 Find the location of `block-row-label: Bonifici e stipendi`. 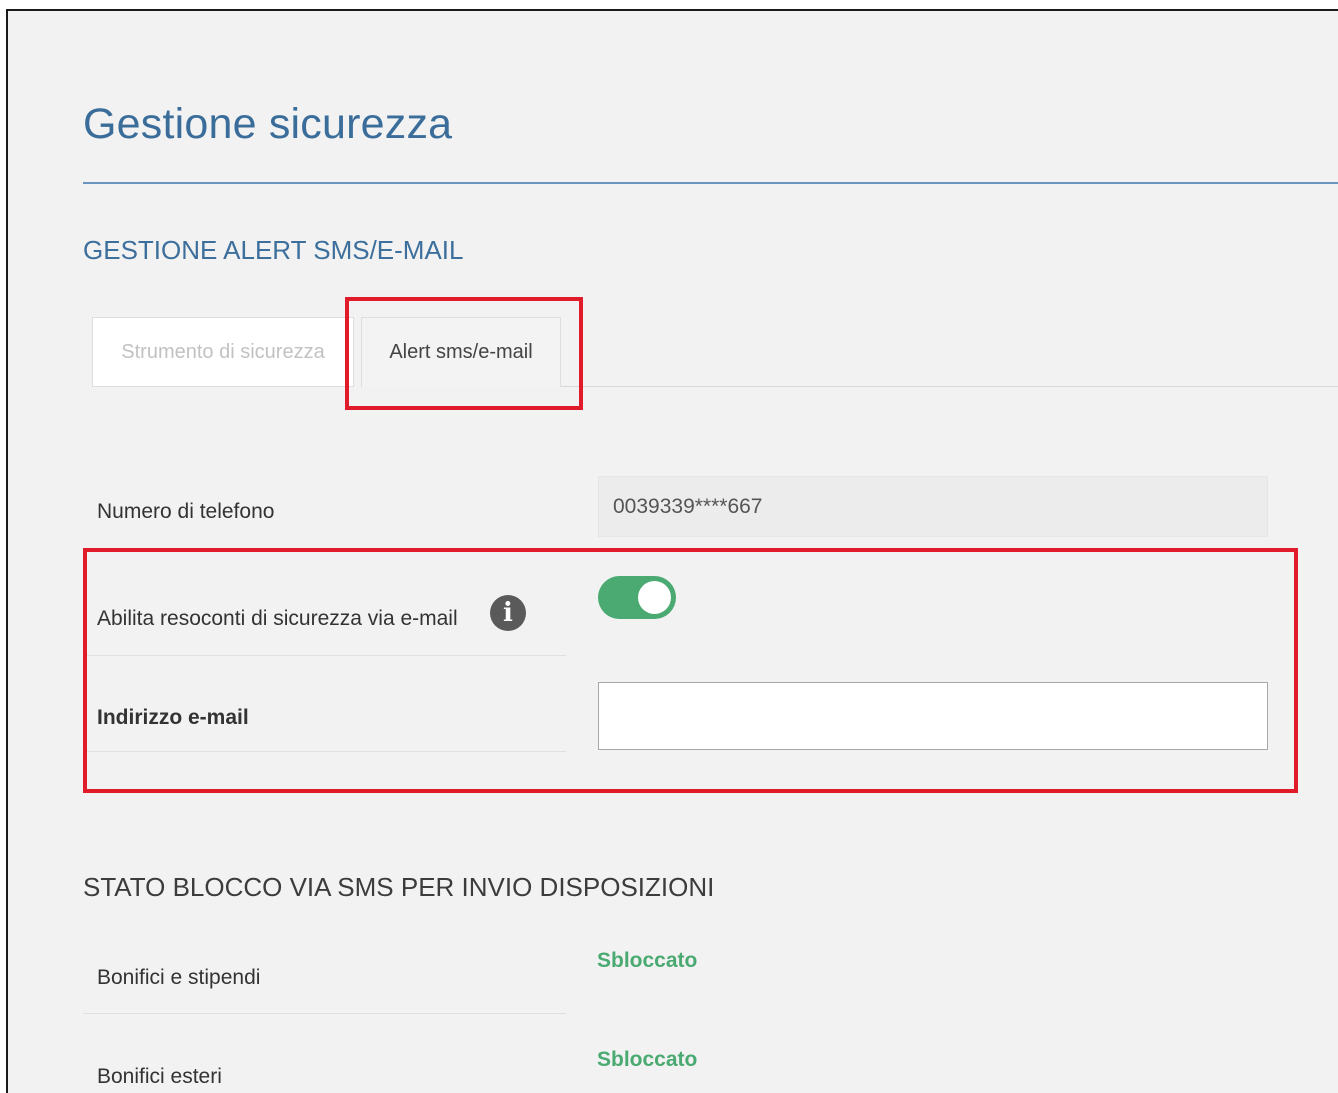

block-row-label: Bonifici e stipendi is located at coordinates (179, 977).